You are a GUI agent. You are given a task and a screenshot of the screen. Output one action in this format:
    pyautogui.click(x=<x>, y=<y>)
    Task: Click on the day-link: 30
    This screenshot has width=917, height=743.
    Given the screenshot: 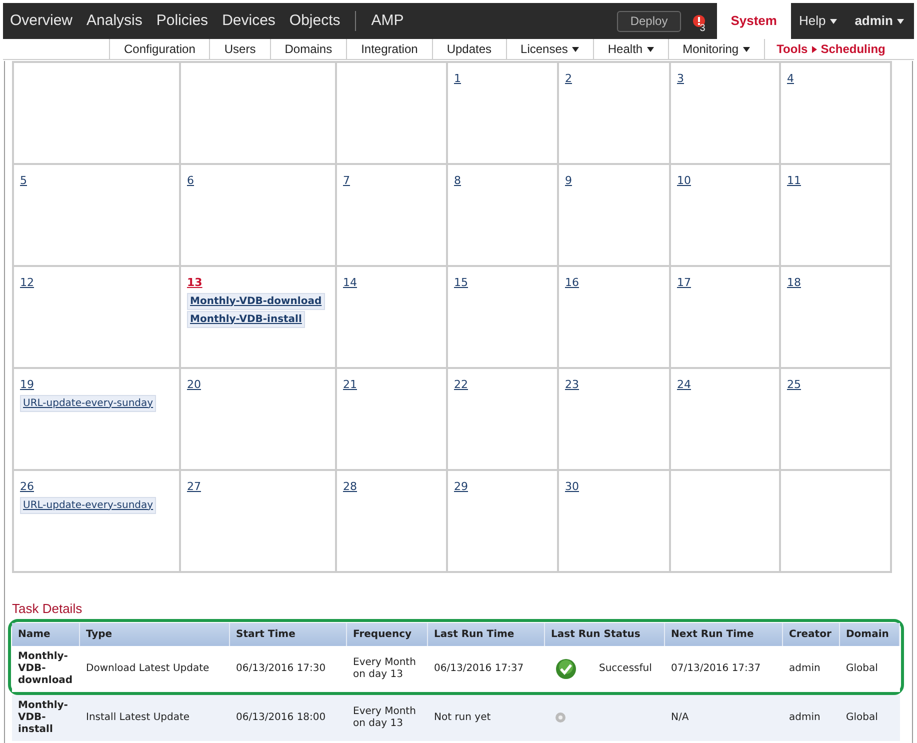 What is the action you would take?
    pyautogui.click(x=572, y=487)
    